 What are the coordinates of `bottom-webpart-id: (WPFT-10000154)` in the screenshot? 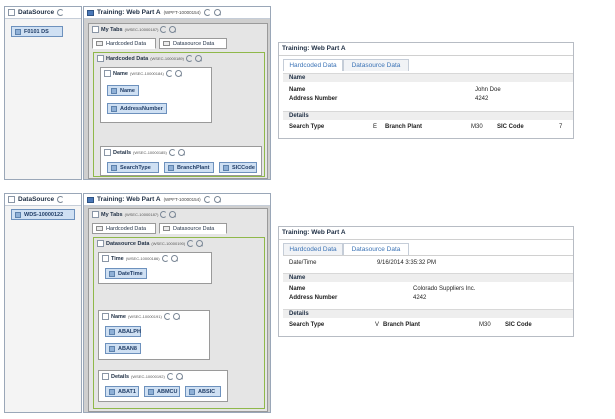 It's located at (182, 199).